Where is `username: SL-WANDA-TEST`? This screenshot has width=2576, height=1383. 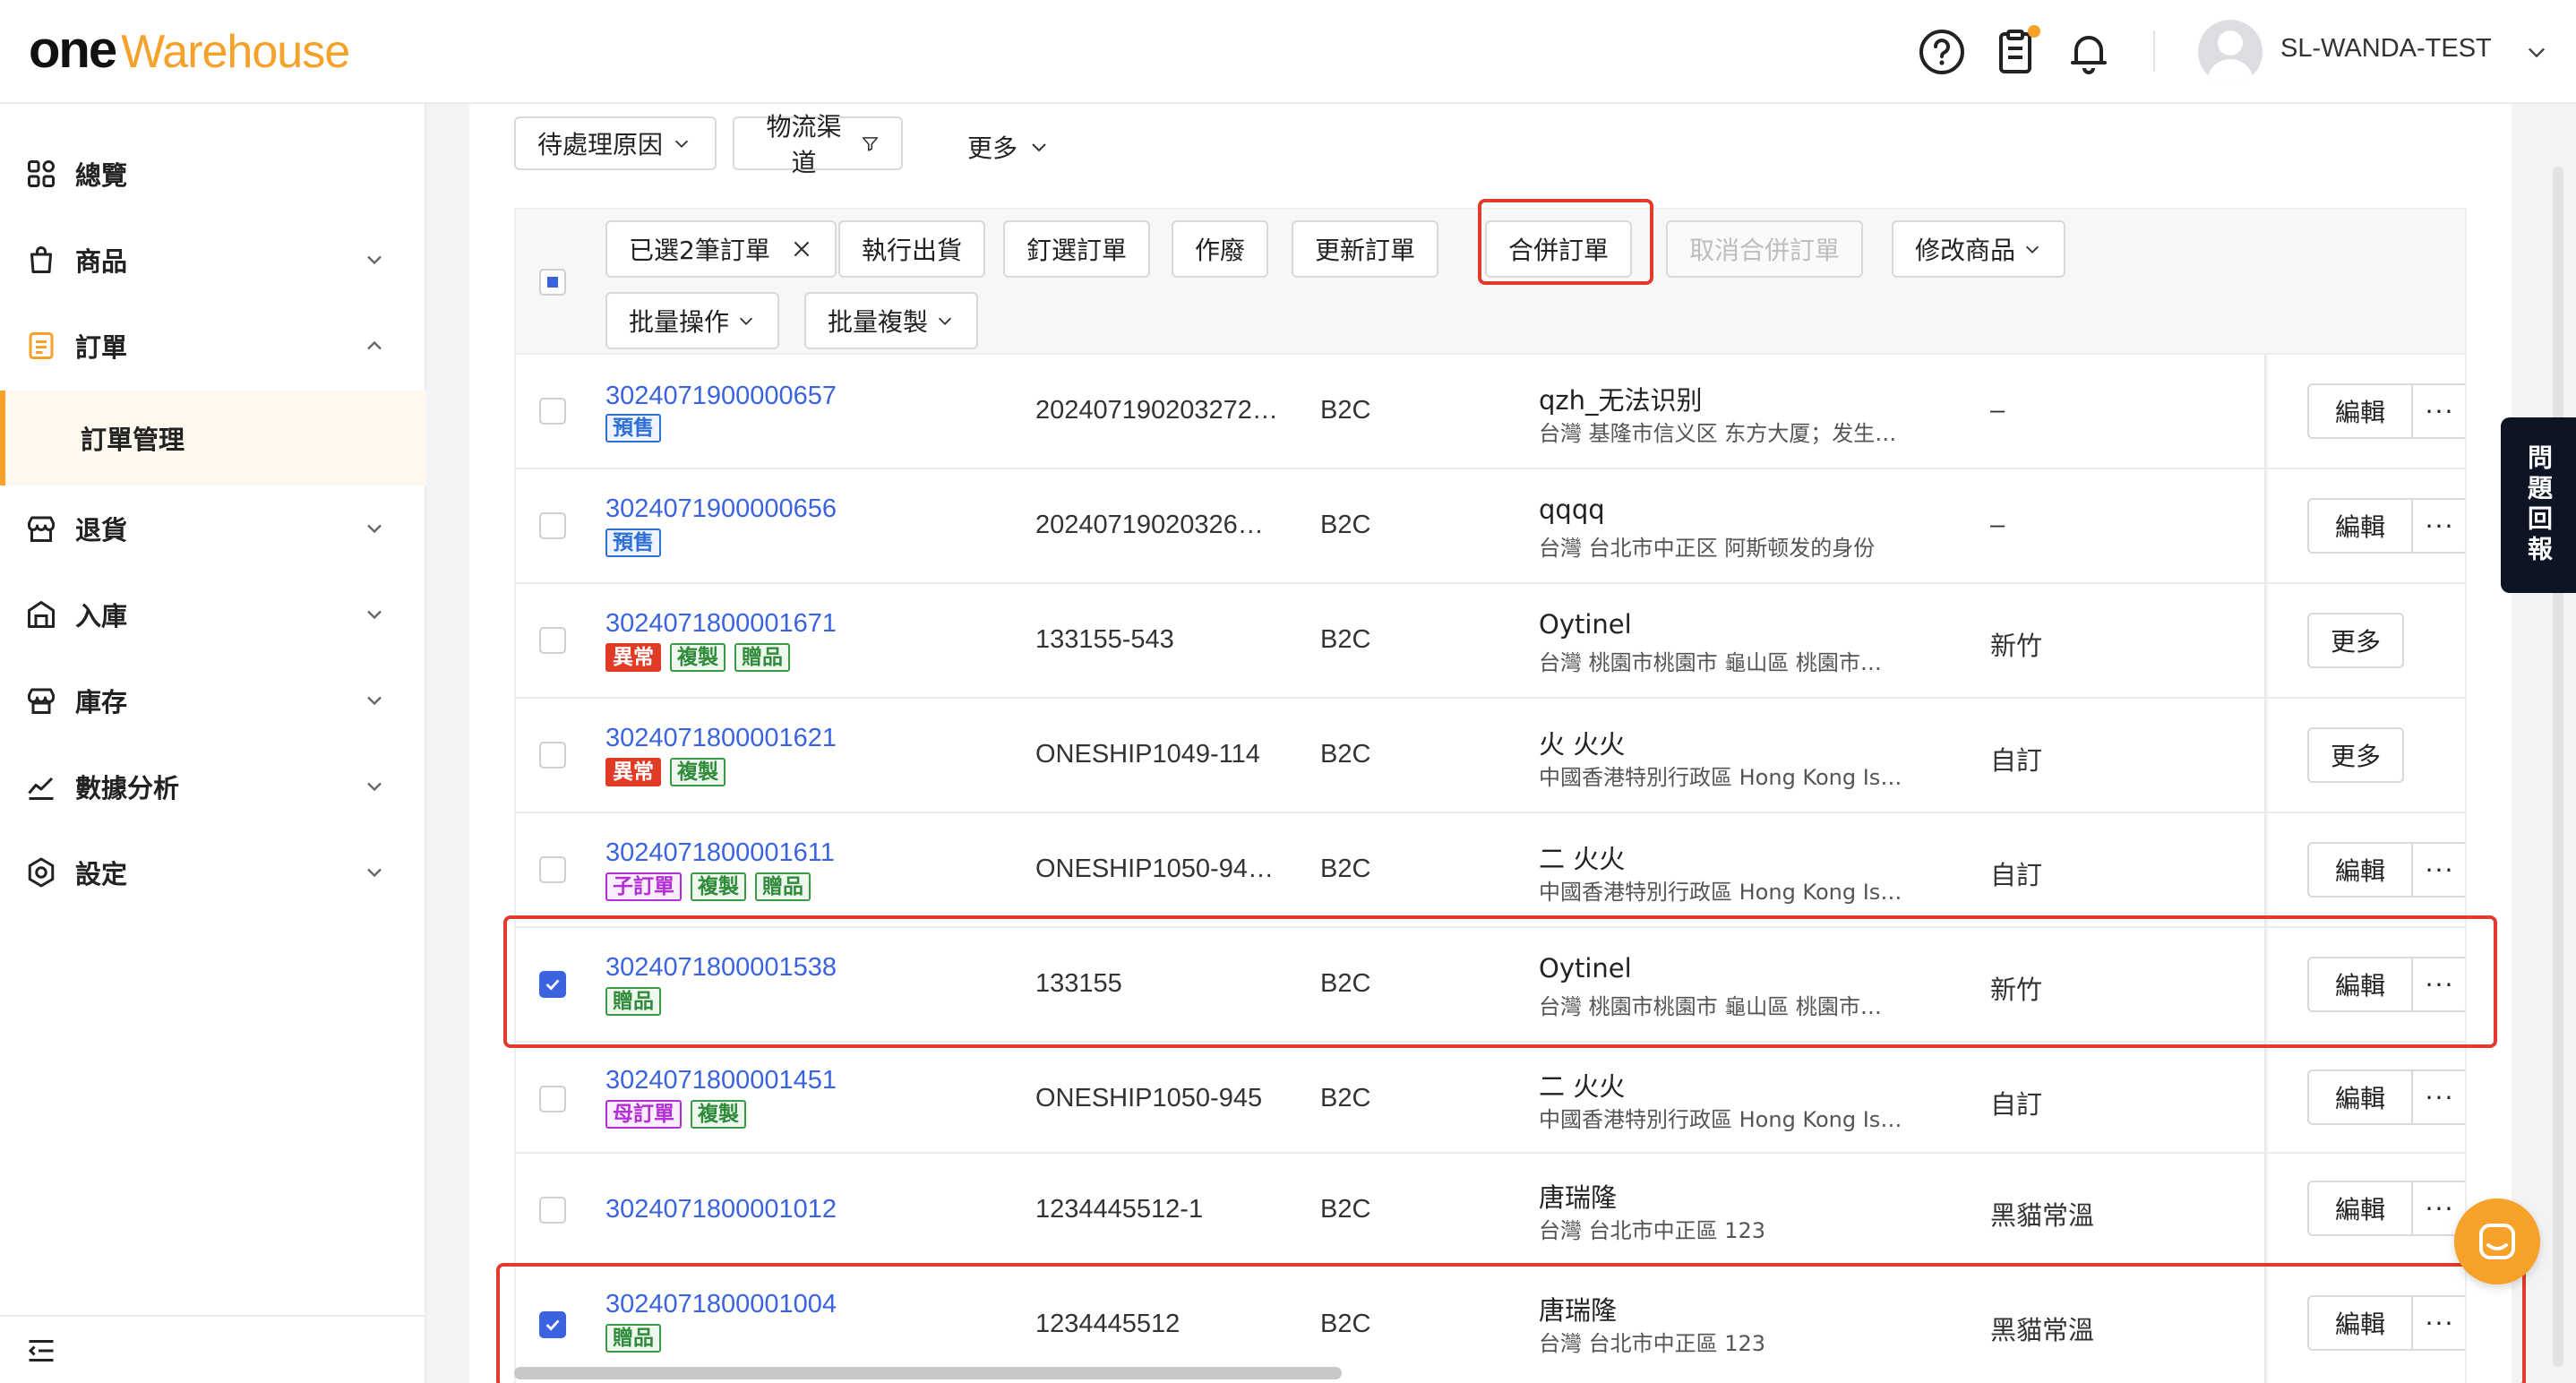
username: SL-WANDA-TEST is located at coordinates (2386, 49).